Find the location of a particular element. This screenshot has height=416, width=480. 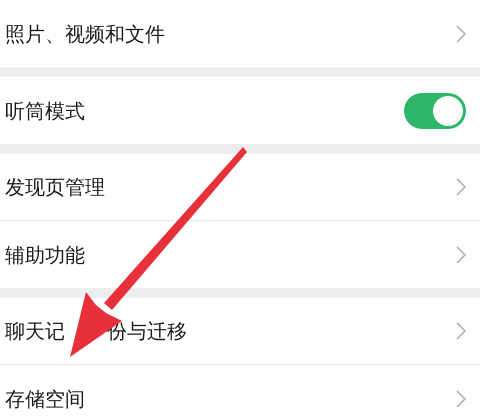

settings-item: 存储空间 is located at coordinates (240, 390).